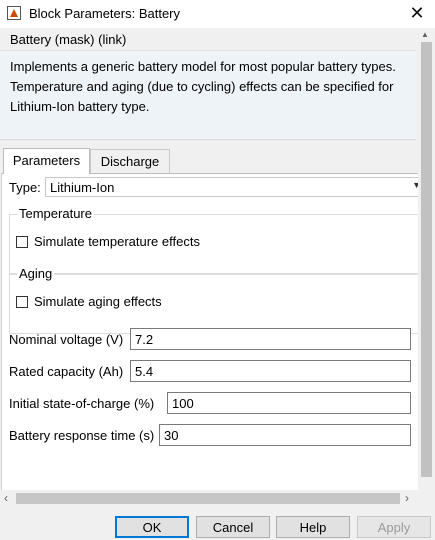 This screenshot has height=540, width=435. Describe the element at coordinates (25, 187) in the screenshot. I see `type-label: Type:` at that location.